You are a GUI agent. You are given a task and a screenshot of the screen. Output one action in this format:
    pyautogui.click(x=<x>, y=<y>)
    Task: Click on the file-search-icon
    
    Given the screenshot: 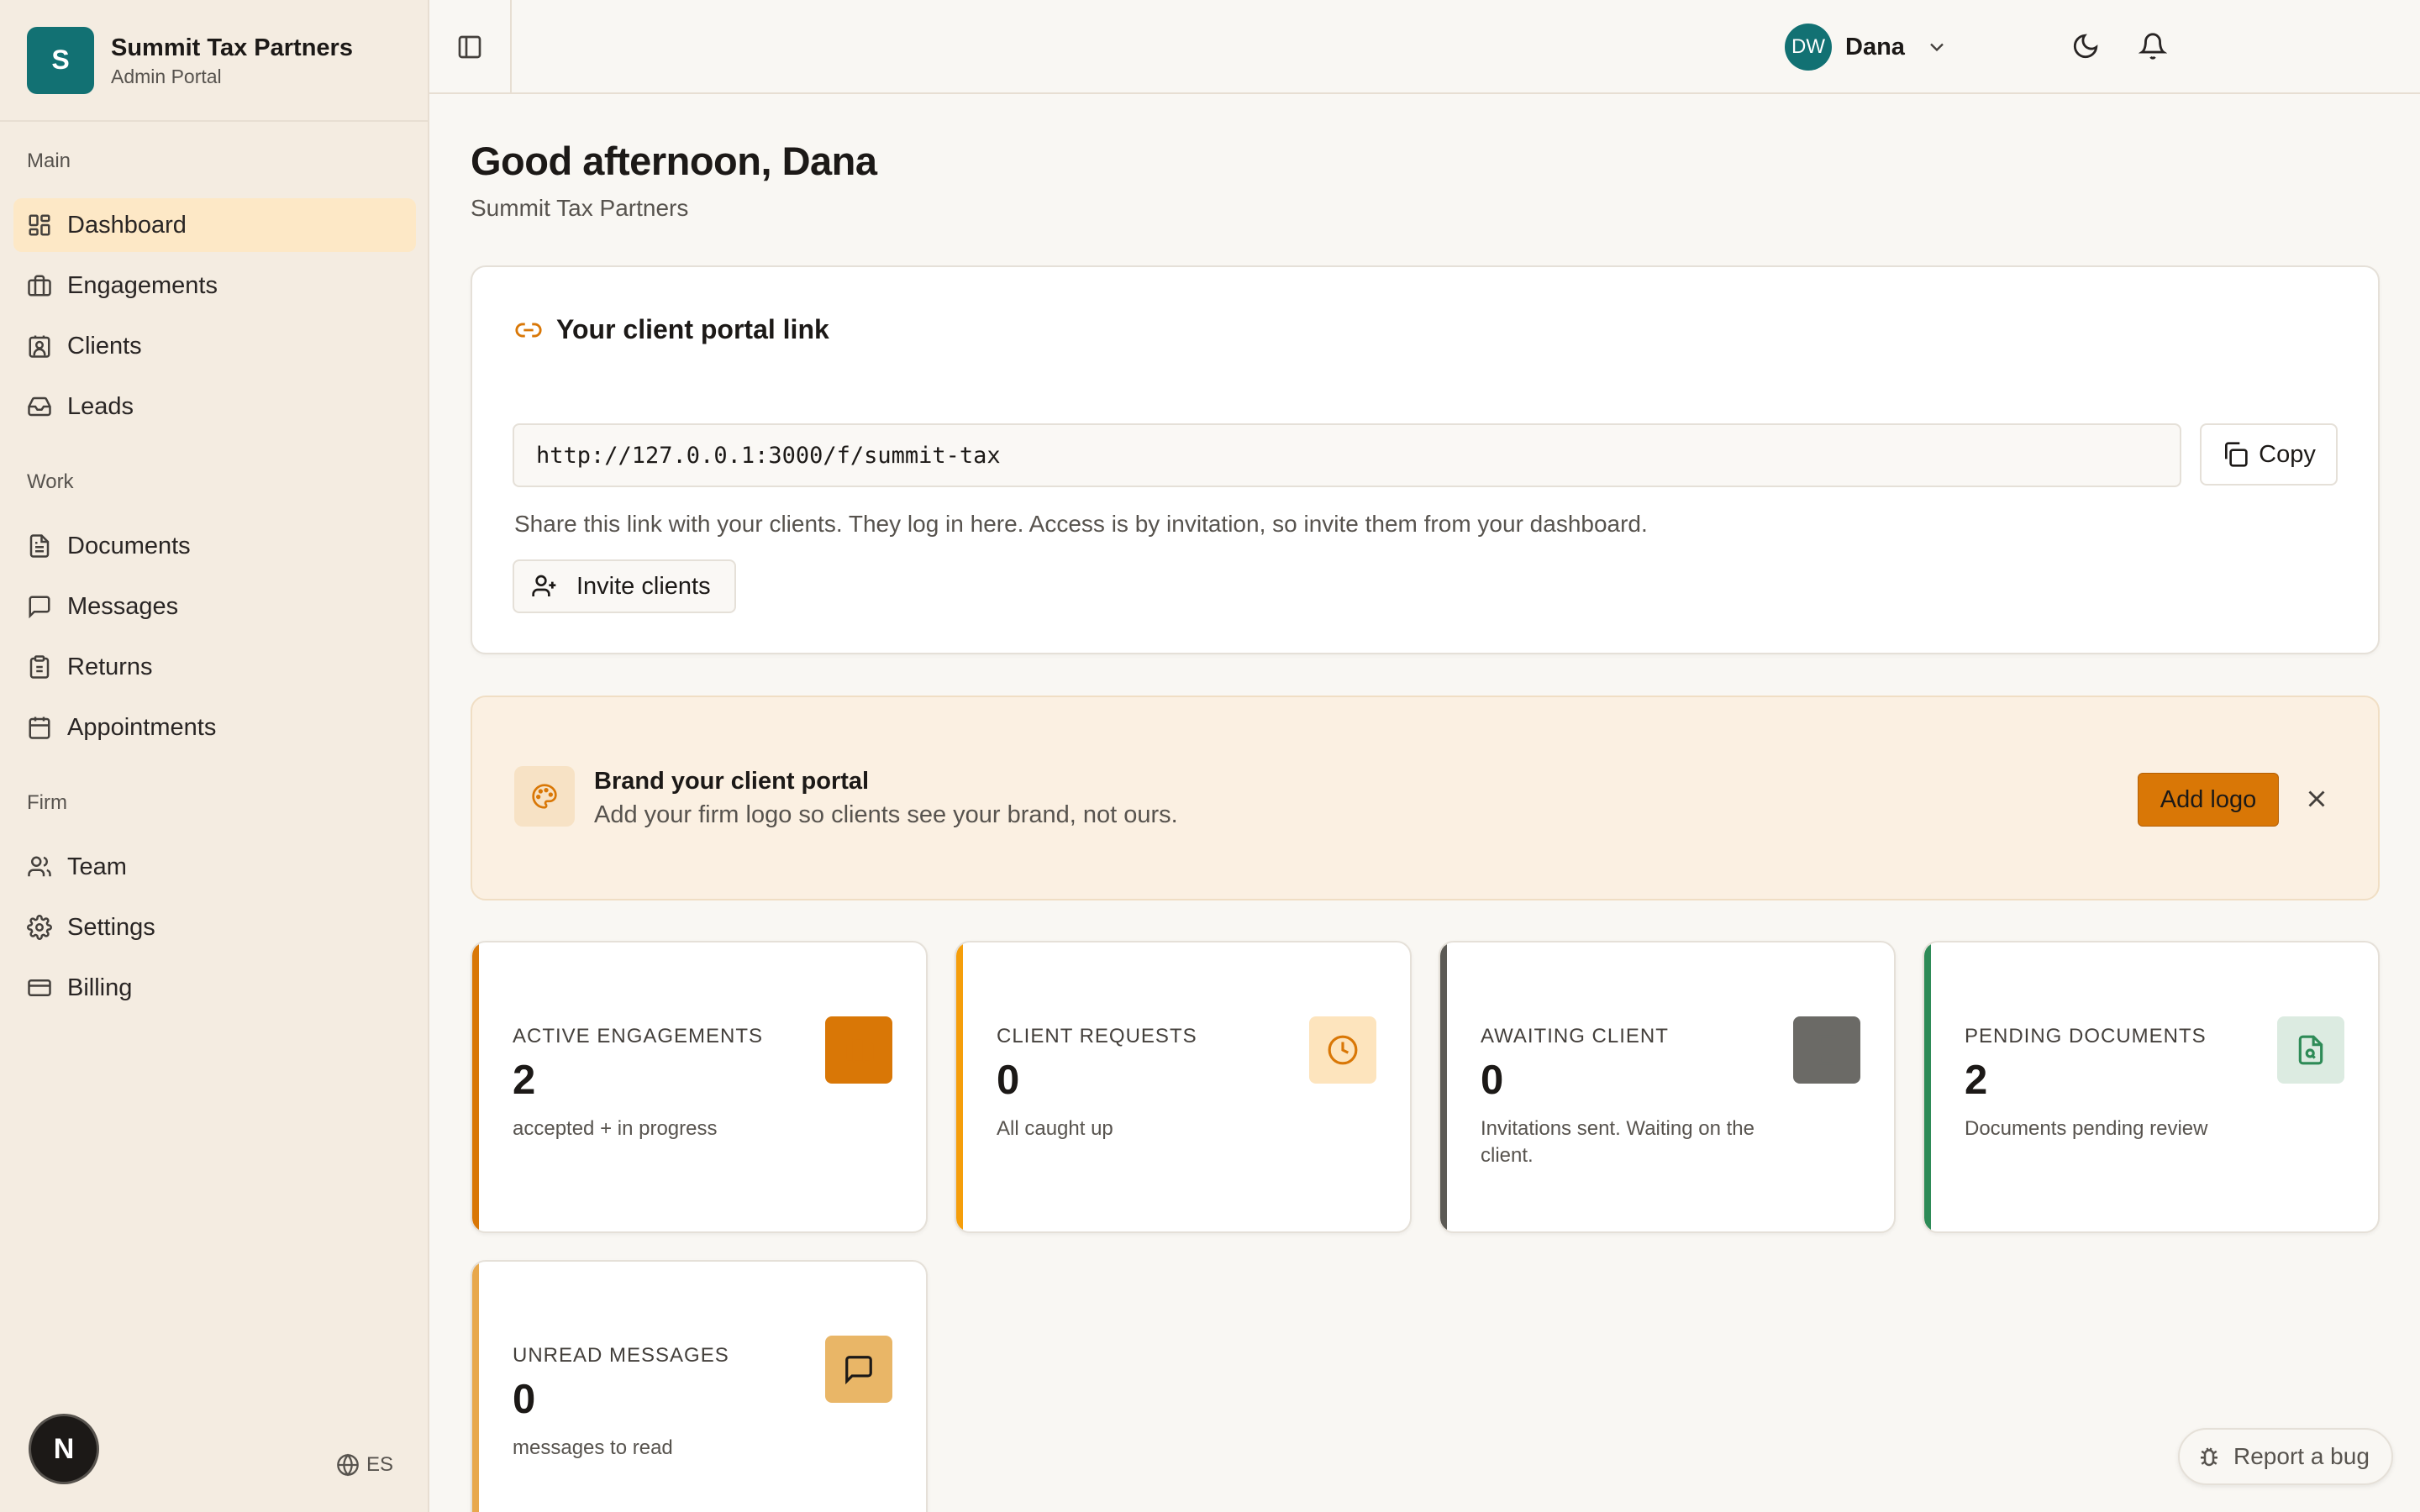 What is the action you would take?
    pyautogui.click(x=2310, y=1050)
    